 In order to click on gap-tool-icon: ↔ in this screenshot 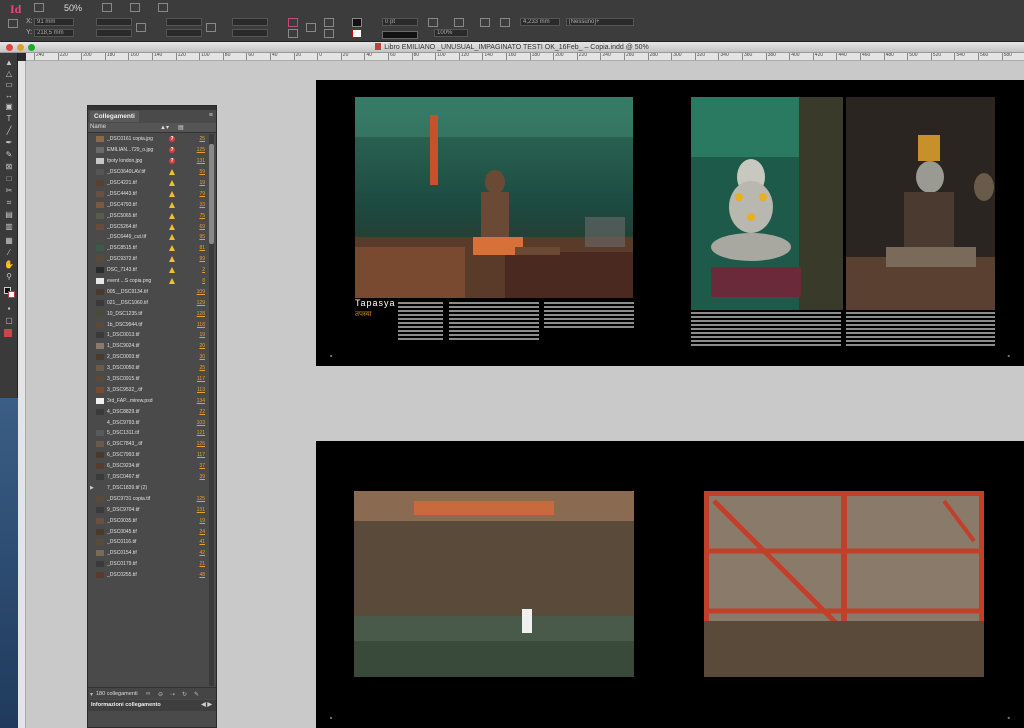, I will do `click(9, 96)`.